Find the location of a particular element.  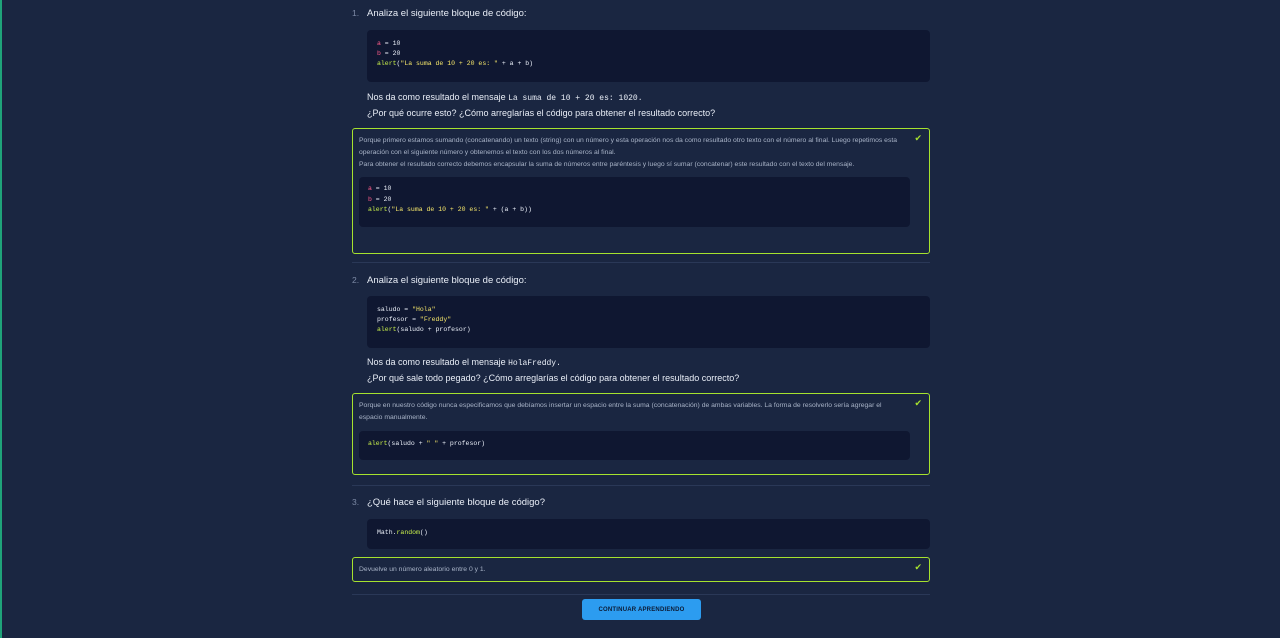

code-line: alert(saludo + " " + profesor) is located at coordinates (427, 443).